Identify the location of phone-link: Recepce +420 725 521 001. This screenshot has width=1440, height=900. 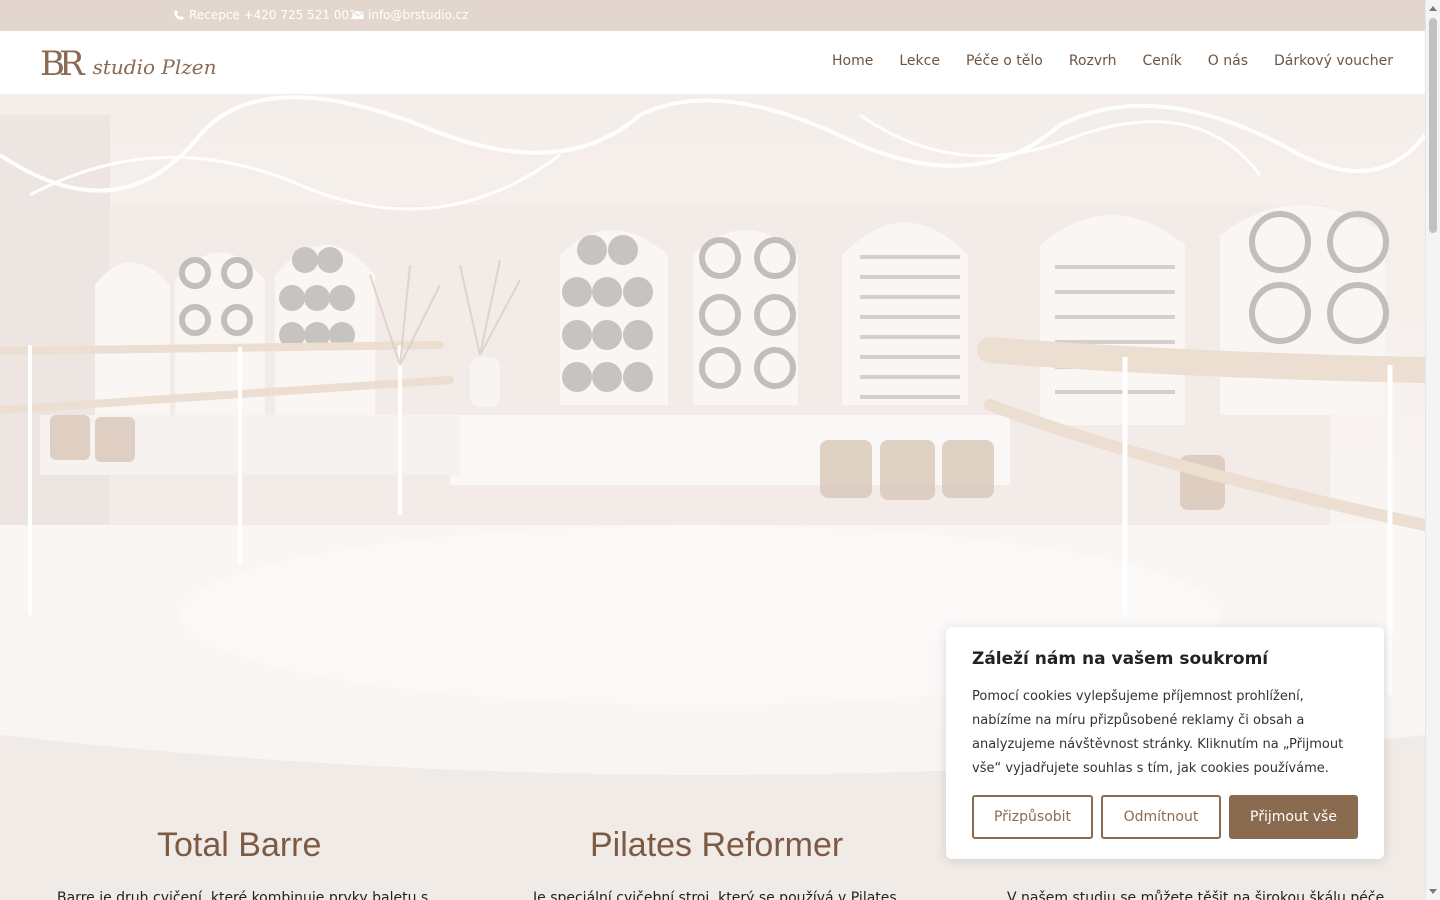
(265, 15).